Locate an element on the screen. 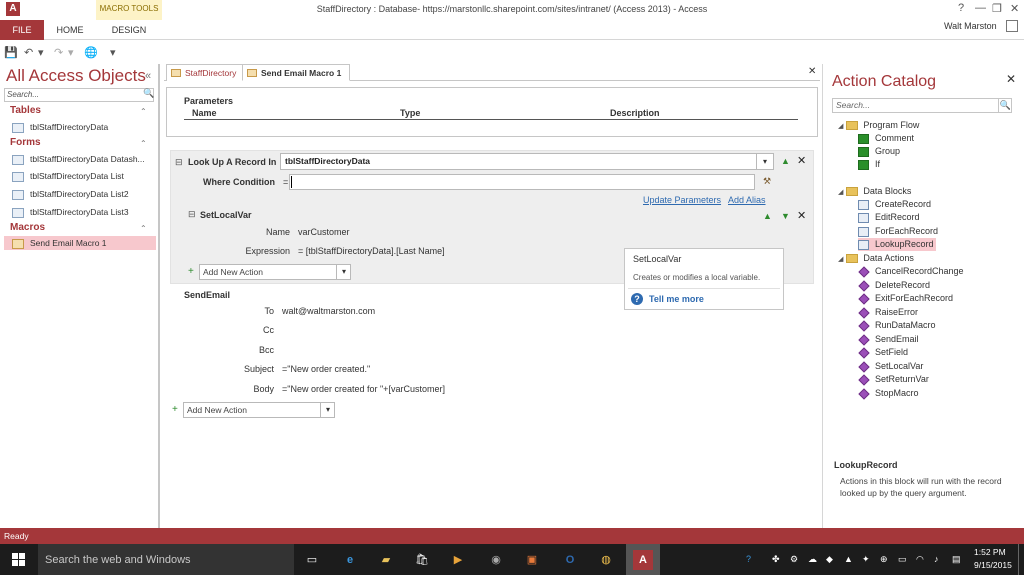  tab-home: HOME is located at coordinates (70, 30).